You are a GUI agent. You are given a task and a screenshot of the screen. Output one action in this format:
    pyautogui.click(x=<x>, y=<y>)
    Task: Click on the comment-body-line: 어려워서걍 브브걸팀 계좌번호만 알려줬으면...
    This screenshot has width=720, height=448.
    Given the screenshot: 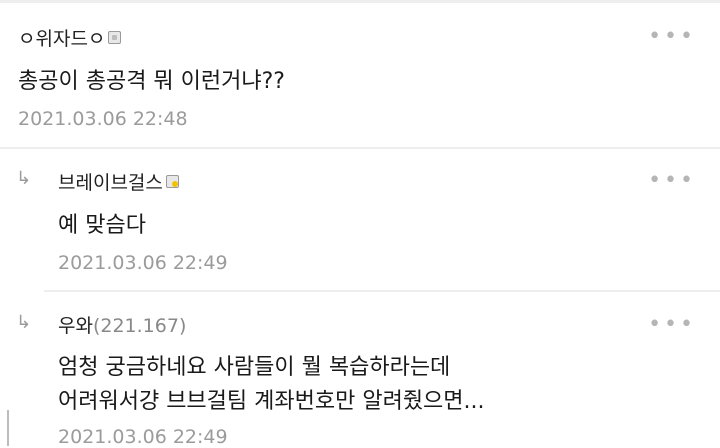 What is the action you would take?
    pyautogui.click(x=271, y=401)
    